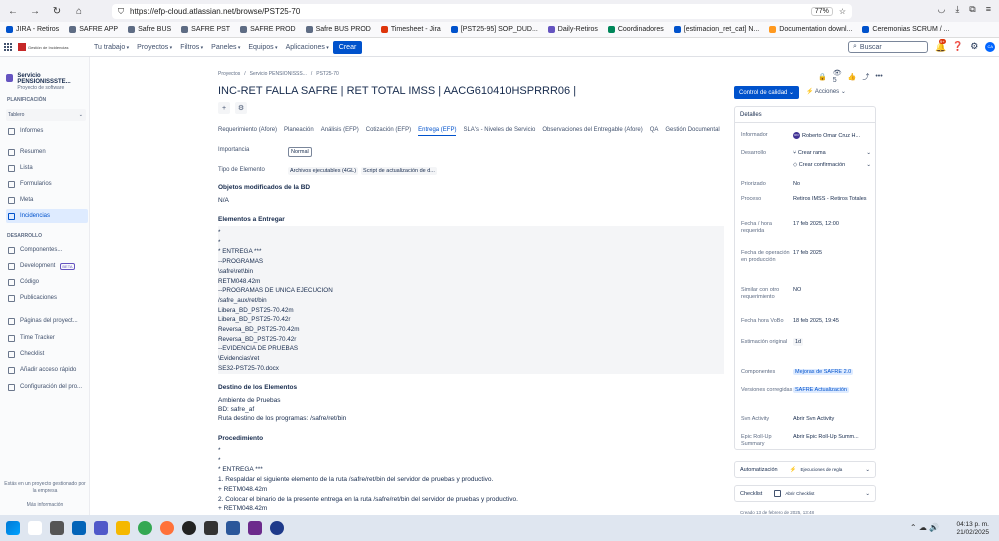  Describe the element at coordinates (13, 11) in the screenshot. I see `back-icon: ←` at that location.